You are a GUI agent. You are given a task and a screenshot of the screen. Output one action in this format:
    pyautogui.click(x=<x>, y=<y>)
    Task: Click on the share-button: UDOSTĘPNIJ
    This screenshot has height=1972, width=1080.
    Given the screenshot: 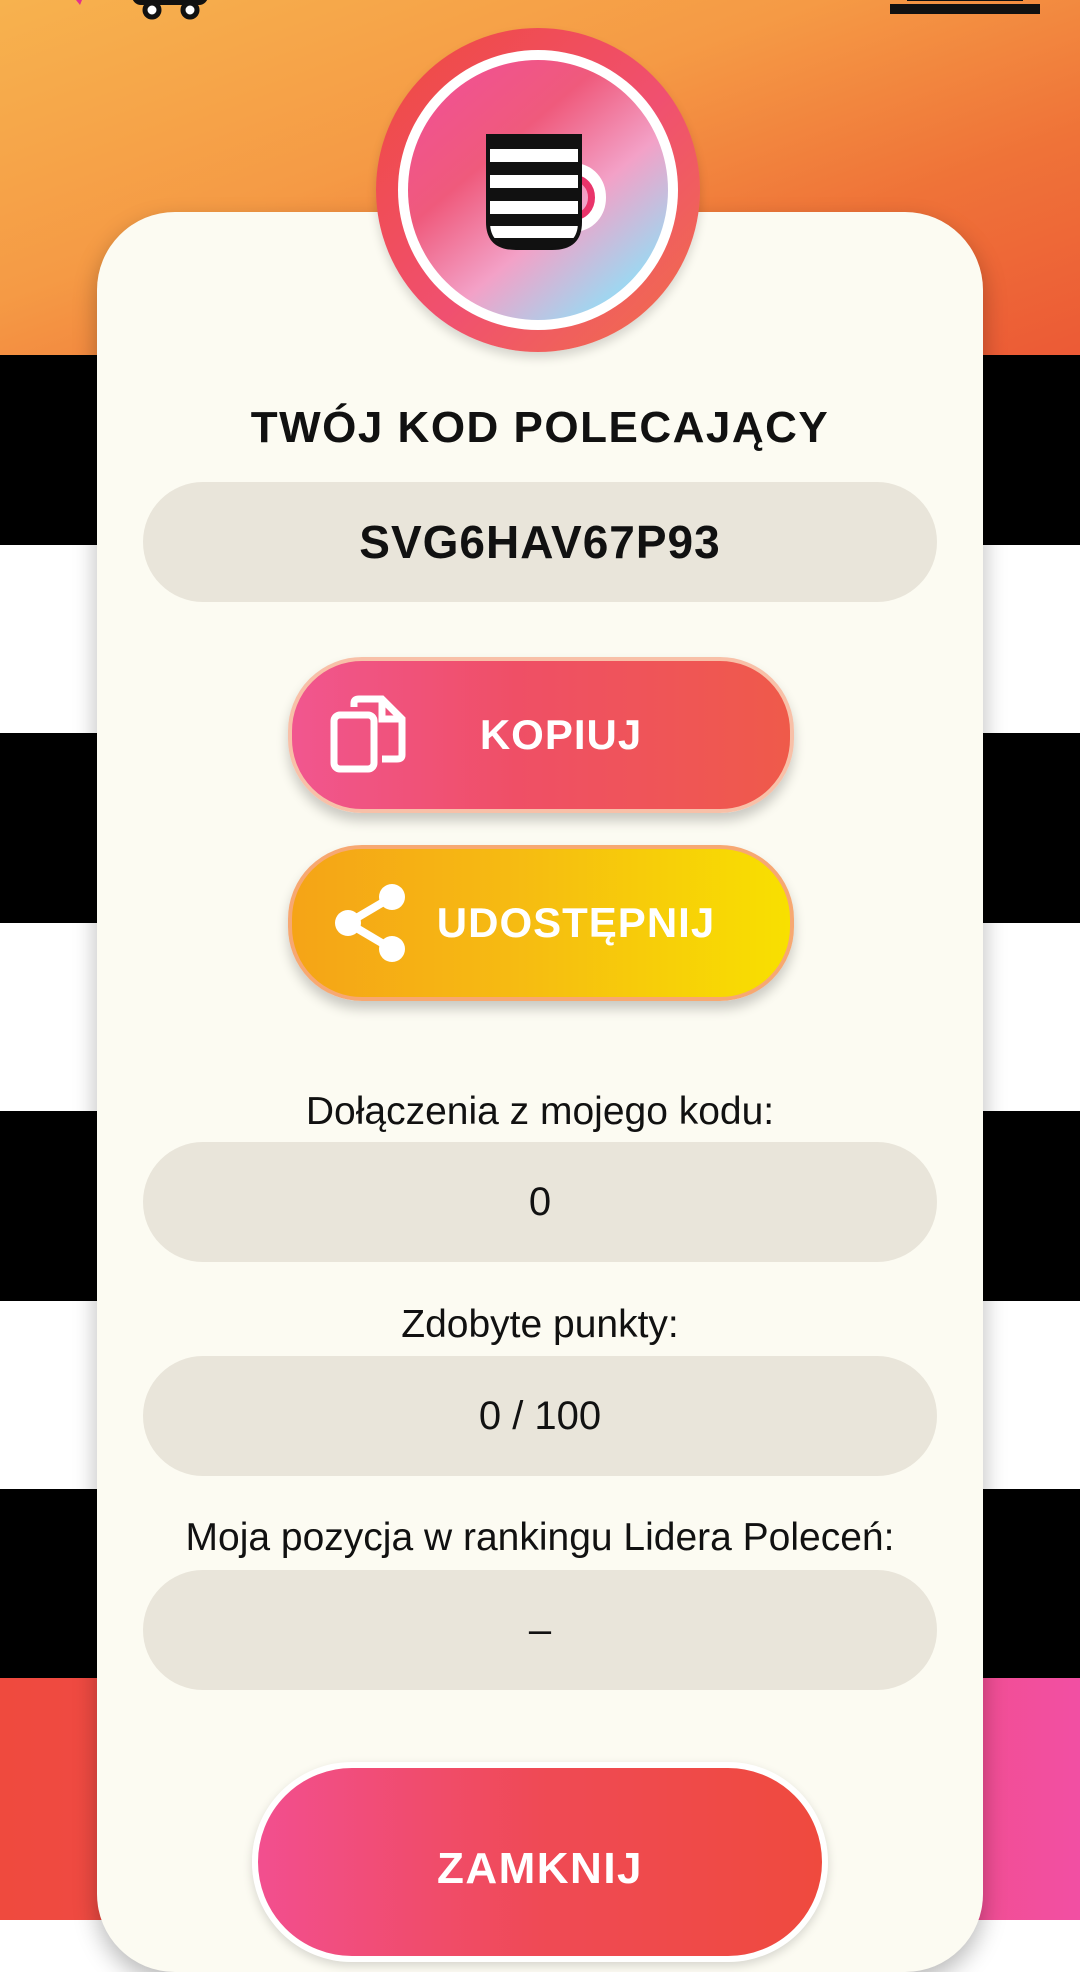 What is the action you would take?
    pyautogui.click(x=541, y=923)
    